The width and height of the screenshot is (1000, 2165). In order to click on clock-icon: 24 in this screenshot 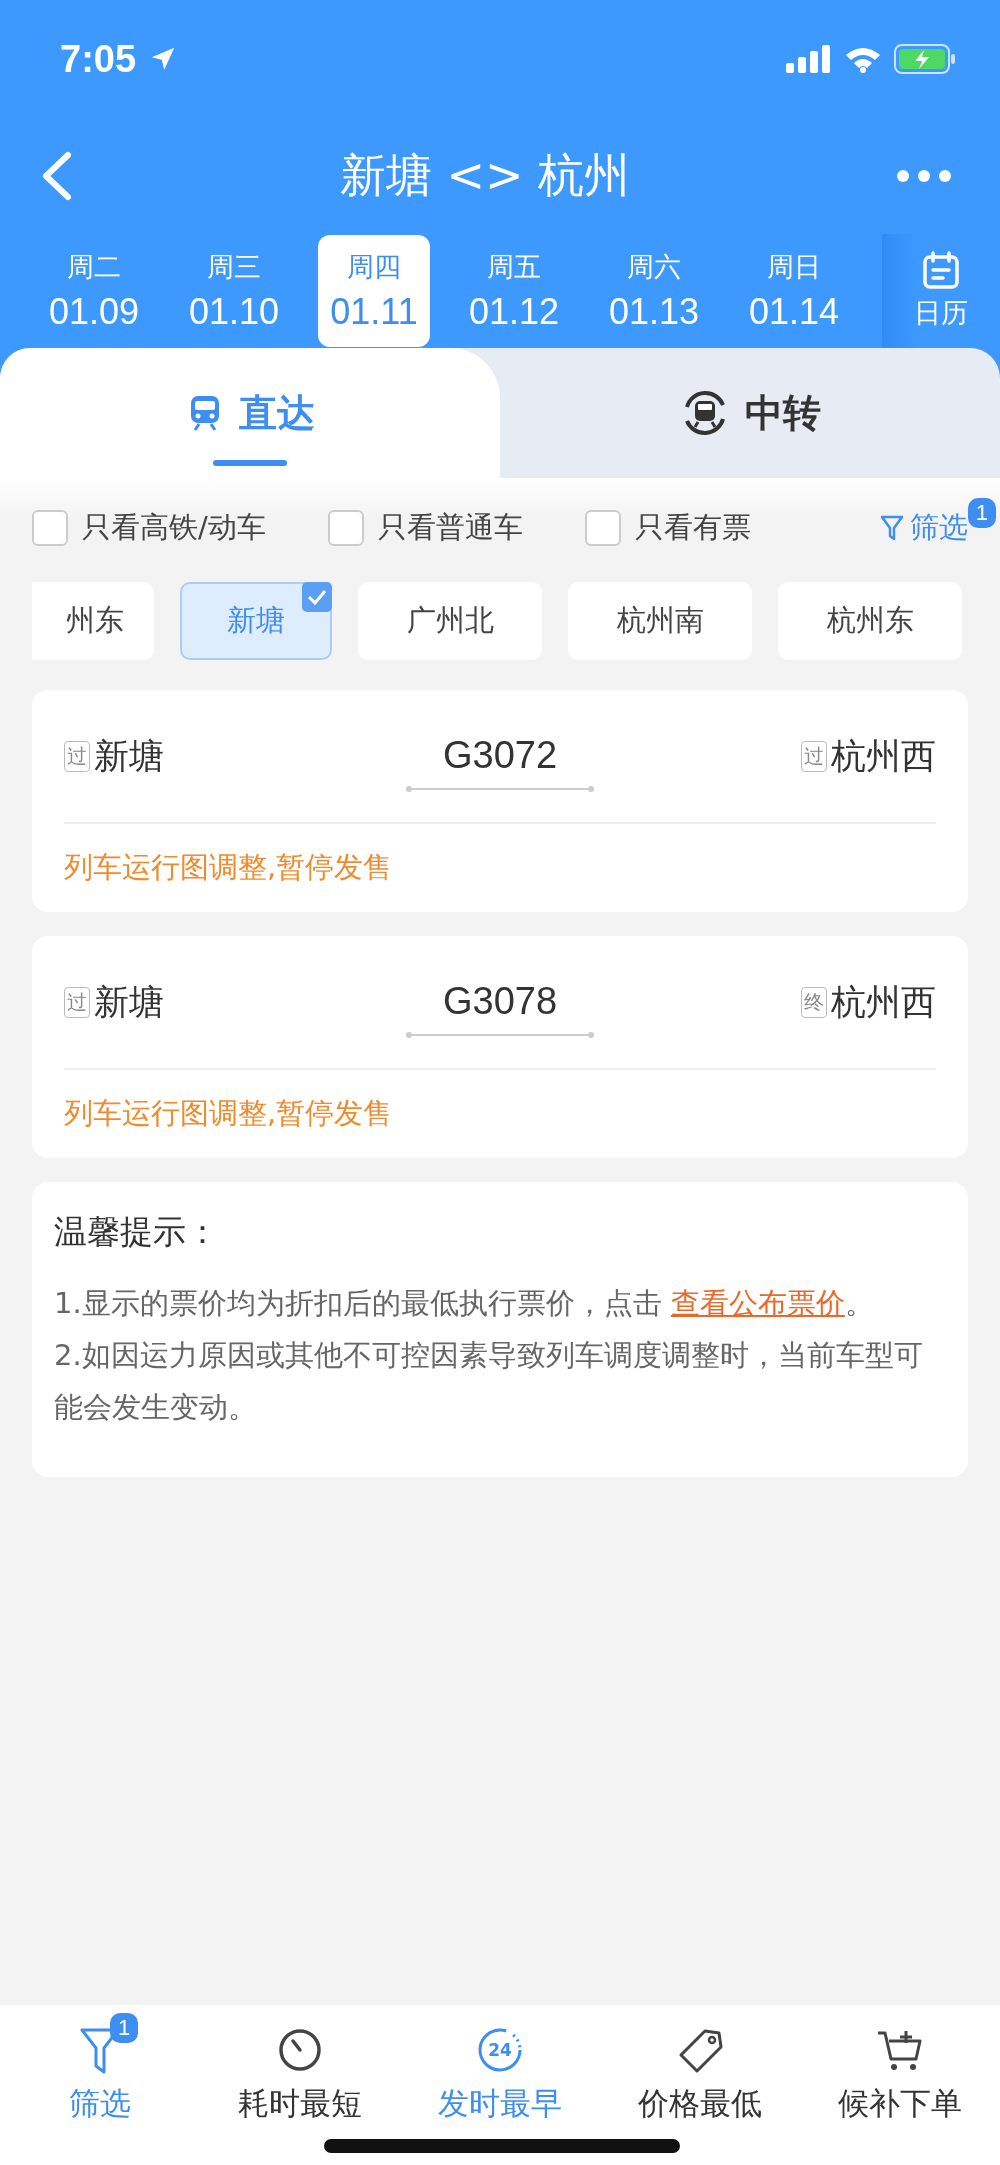, I will do `click(500, 2050)`.